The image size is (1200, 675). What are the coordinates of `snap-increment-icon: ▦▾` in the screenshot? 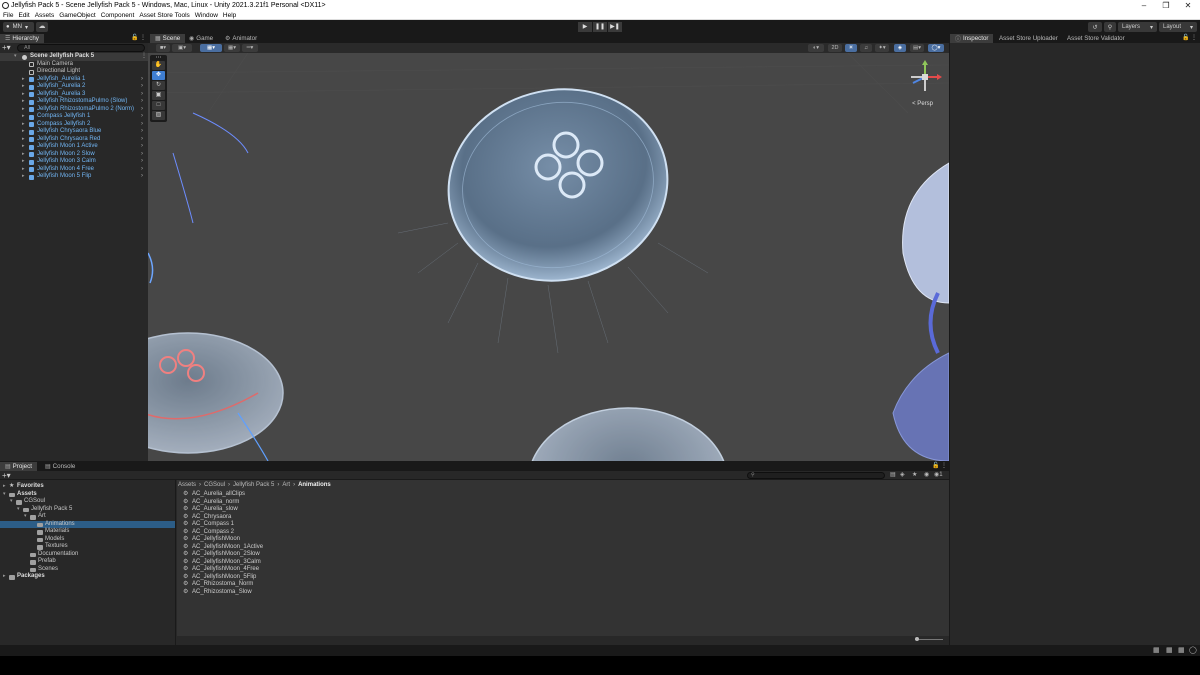 It's located at (232, 48).